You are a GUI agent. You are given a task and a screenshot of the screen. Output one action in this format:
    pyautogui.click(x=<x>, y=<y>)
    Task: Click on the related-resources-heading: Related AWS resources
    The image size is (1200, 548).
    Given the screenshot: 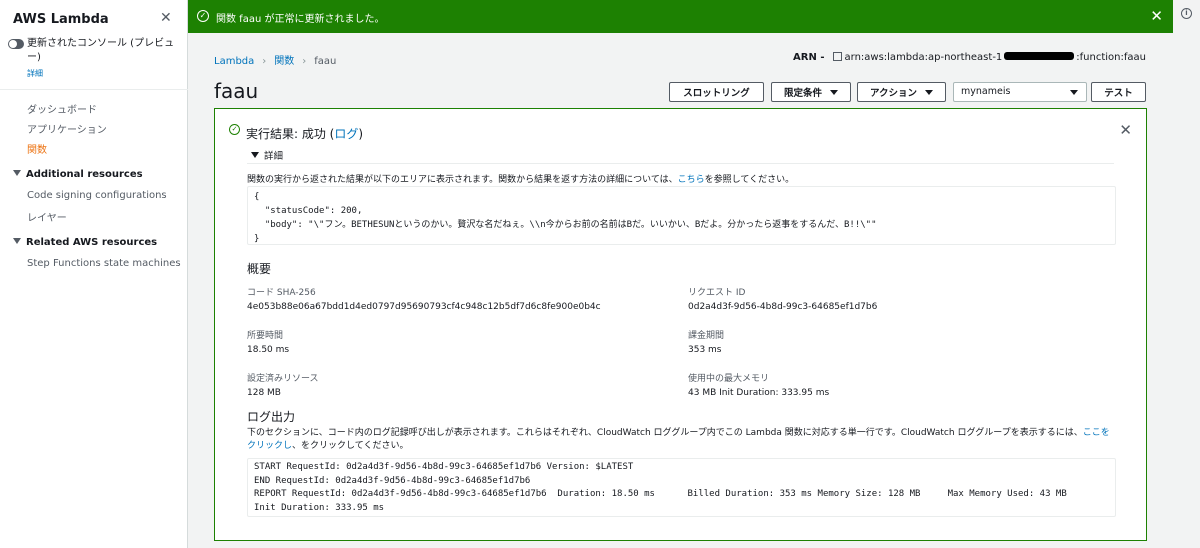 What is the action you would take?
    pyautogui.click(x=92, y=242)
    